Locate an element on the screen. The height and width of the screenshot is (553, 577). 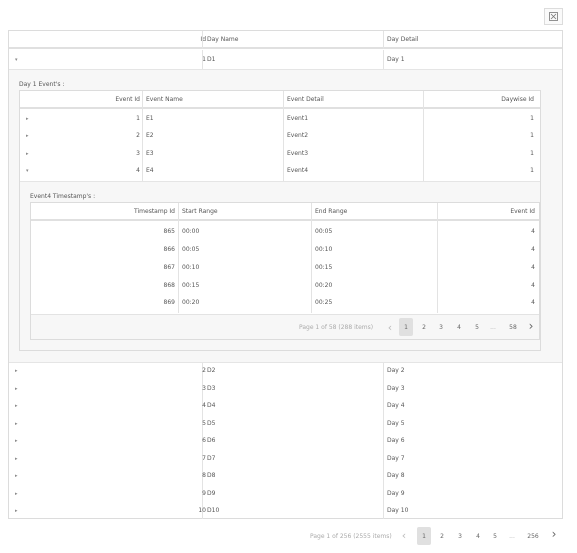
column-header-start-range: Start Range is located at coordinates (200, 212).